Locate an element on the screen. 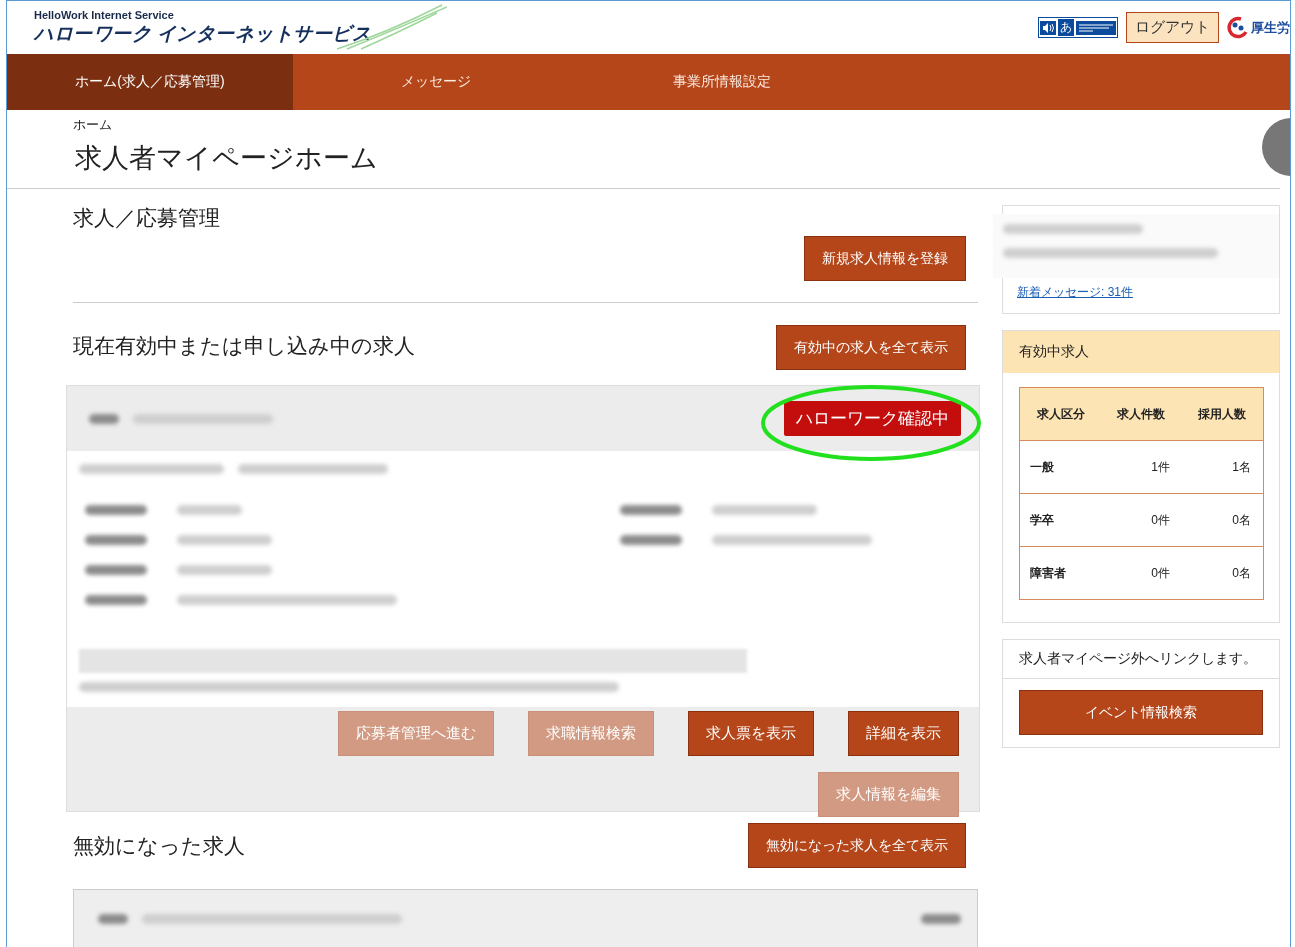 This screenshot has width=1295, height=947. show-all-button: 有効中の求人を全て表示 is located at coordinates (871, 347).